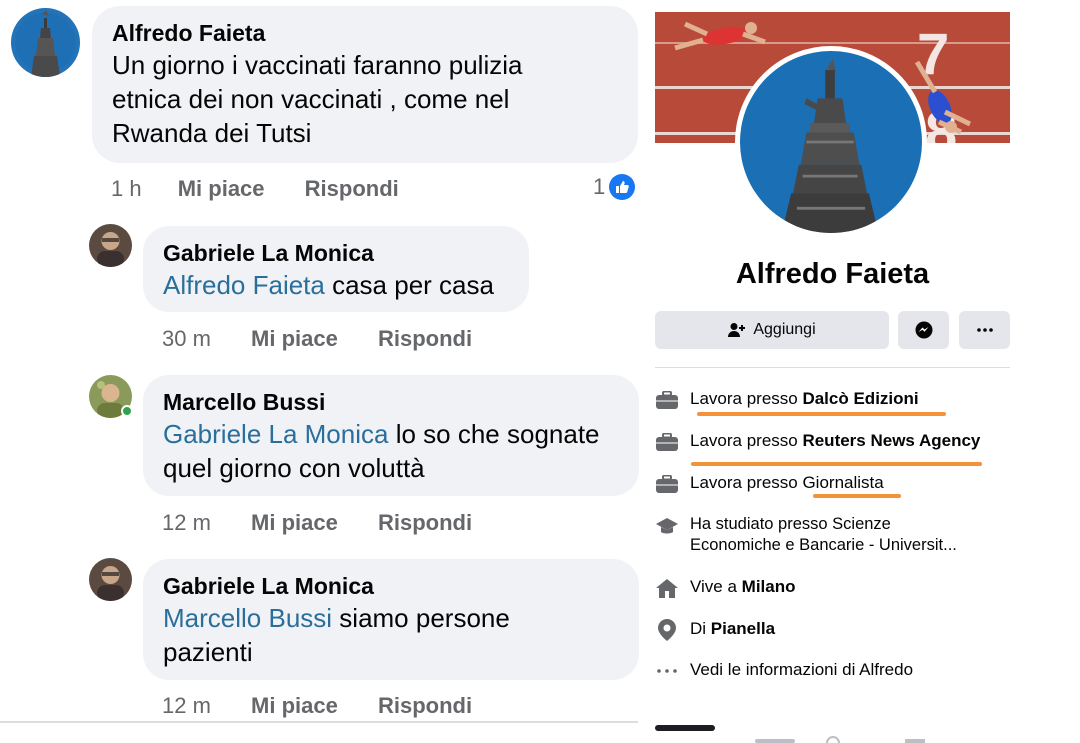 Image resolution: width=1080 pixels, height=743 pixels. What do you see at coordinates (126, 189) in the screenshot?
I see `comment-time: 1 h` at bounding box center [126, 189].